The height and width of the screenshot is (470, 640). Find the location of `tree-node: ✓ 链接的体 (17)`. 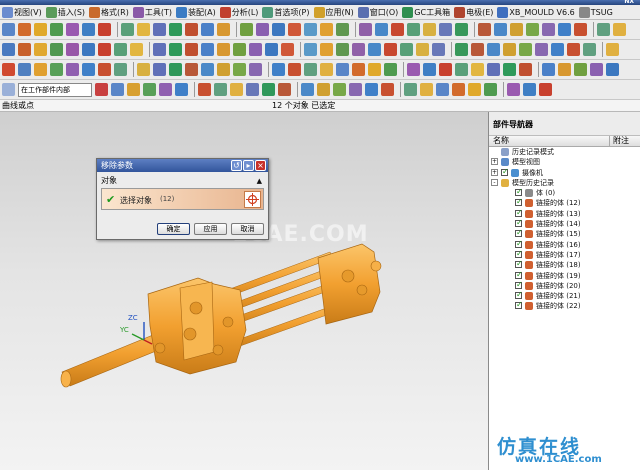

tree-node: ✓ 链接的体 (17) is located at coordinates (564, 254).